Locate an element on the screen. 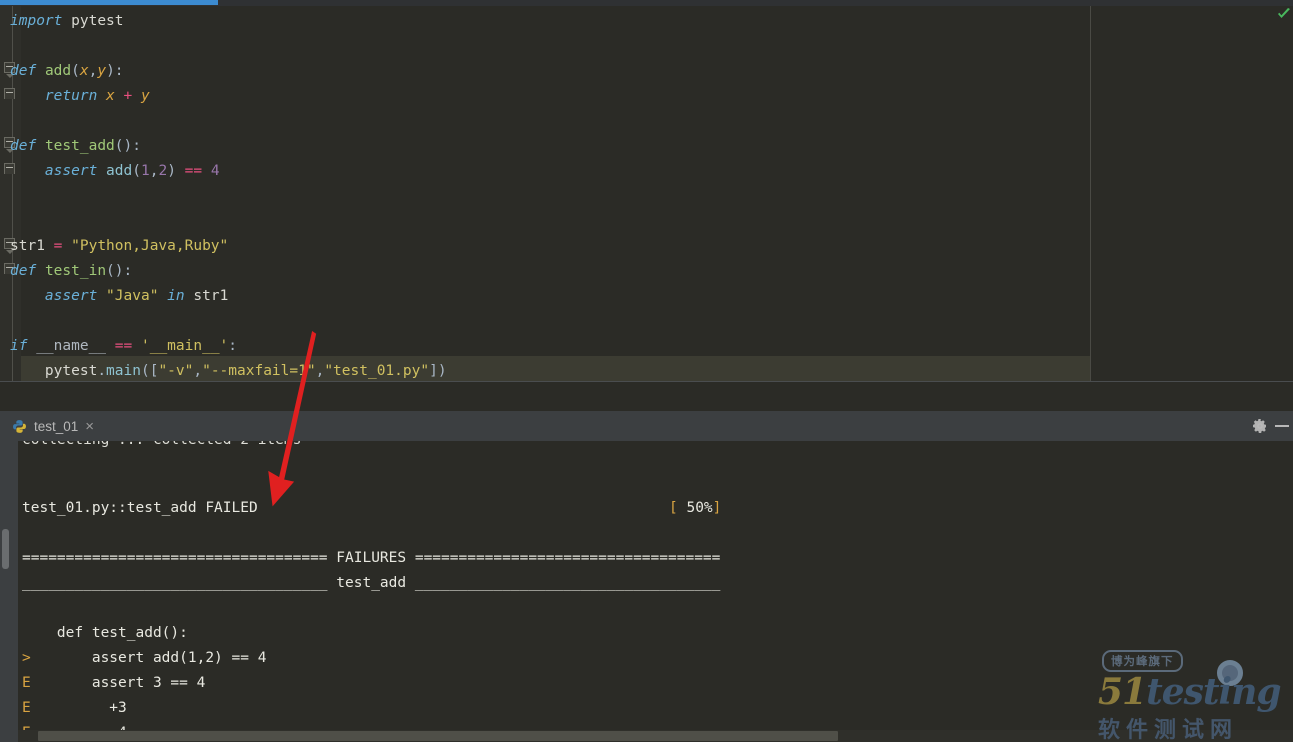  code-token: 1 is located at coordinates (145, 171).